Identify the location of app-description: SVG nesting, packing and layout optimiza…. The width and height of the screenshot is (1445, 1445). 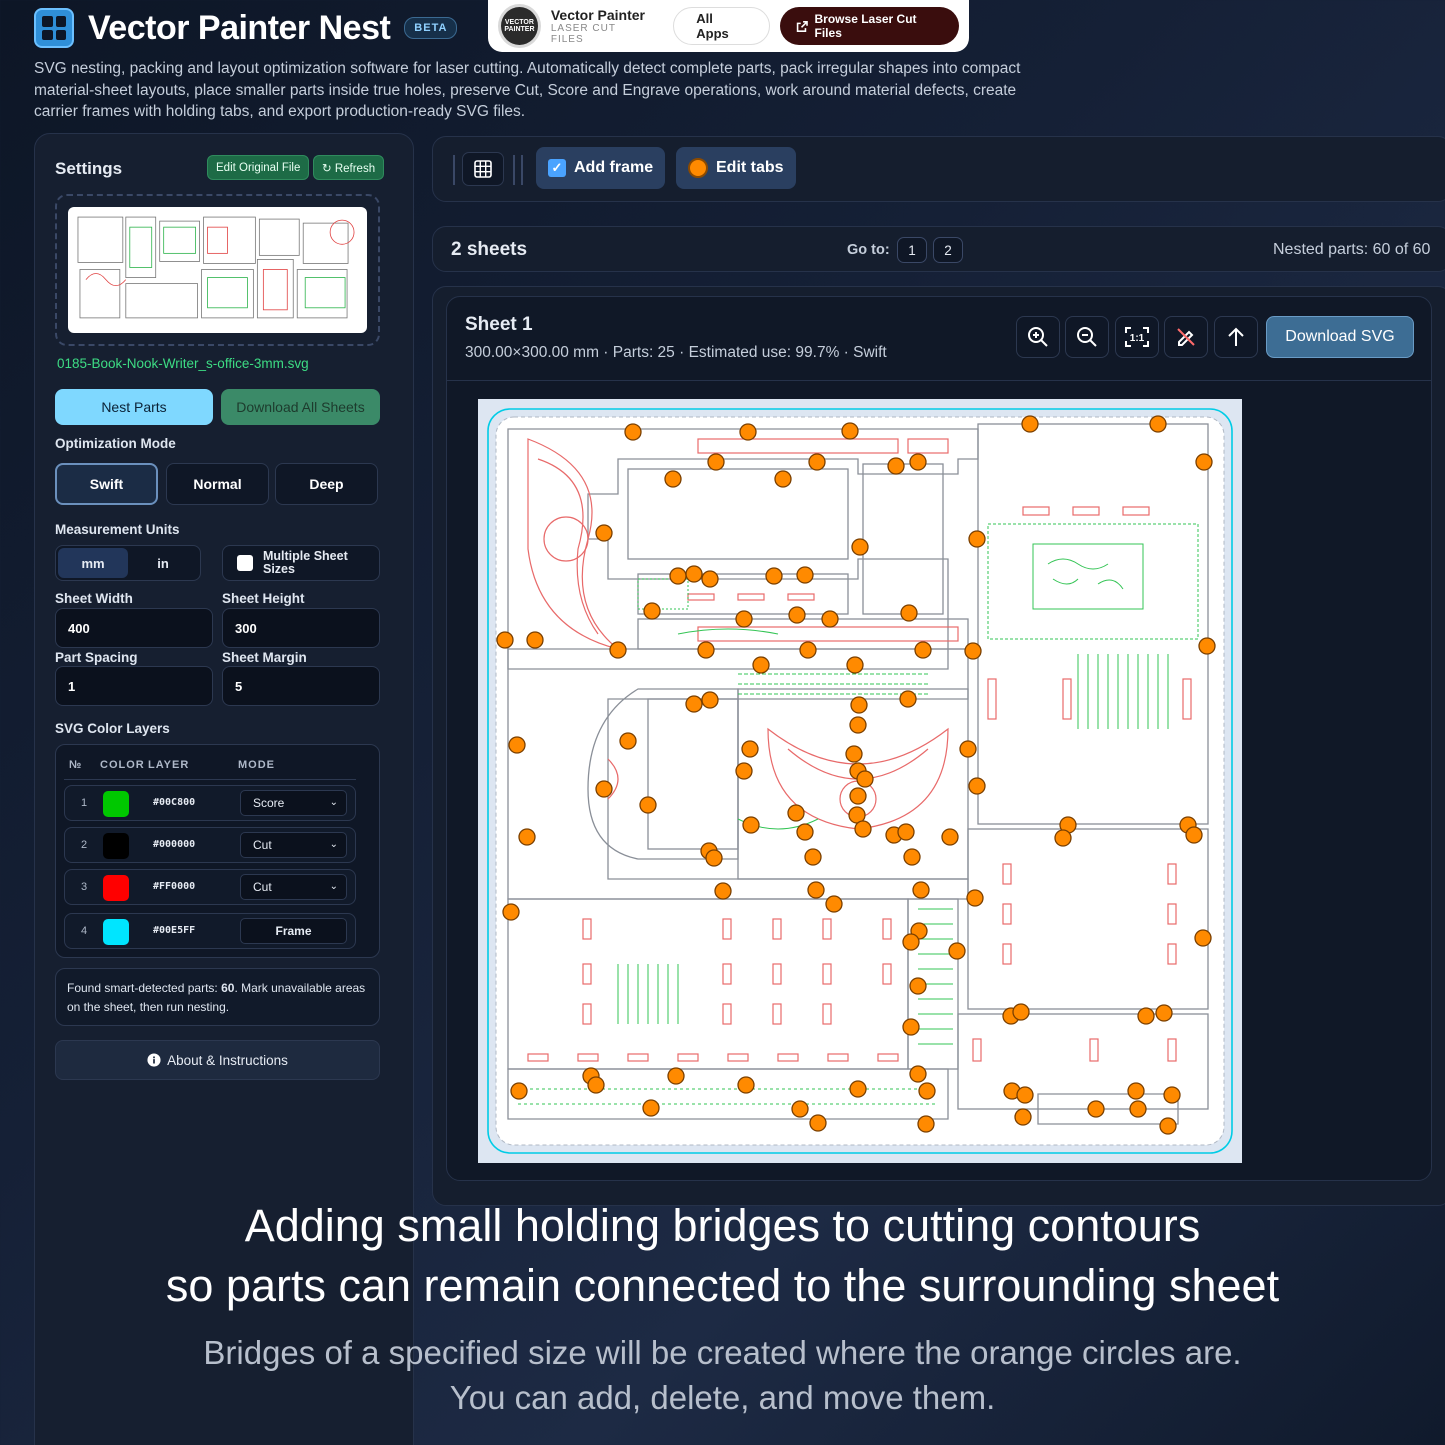
(527, 90).